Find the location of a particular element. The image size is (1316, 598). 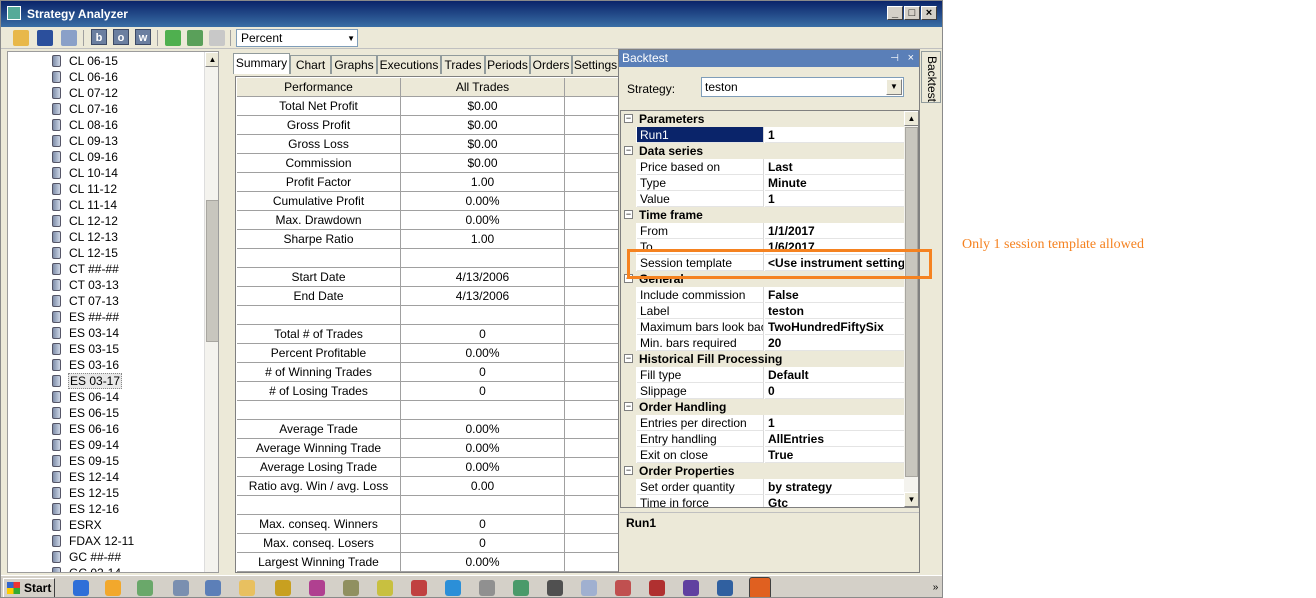

instrument-item: CL 06-16 is located at coordinates (106, 77).